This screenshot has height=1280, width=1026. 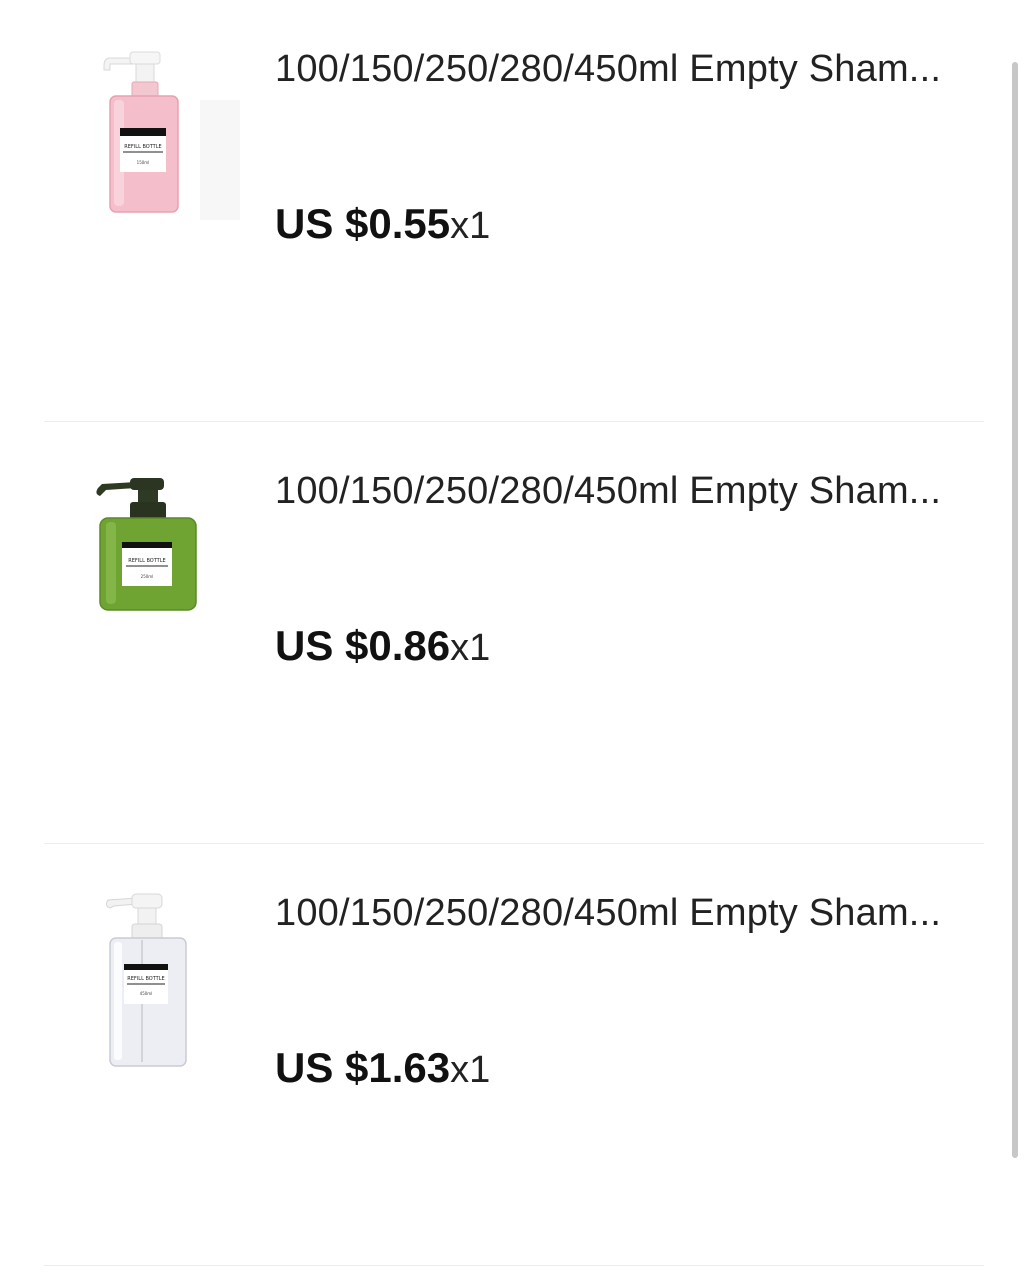 I want to click on price-line: US $0.86x1, so click(x=382, y=647).